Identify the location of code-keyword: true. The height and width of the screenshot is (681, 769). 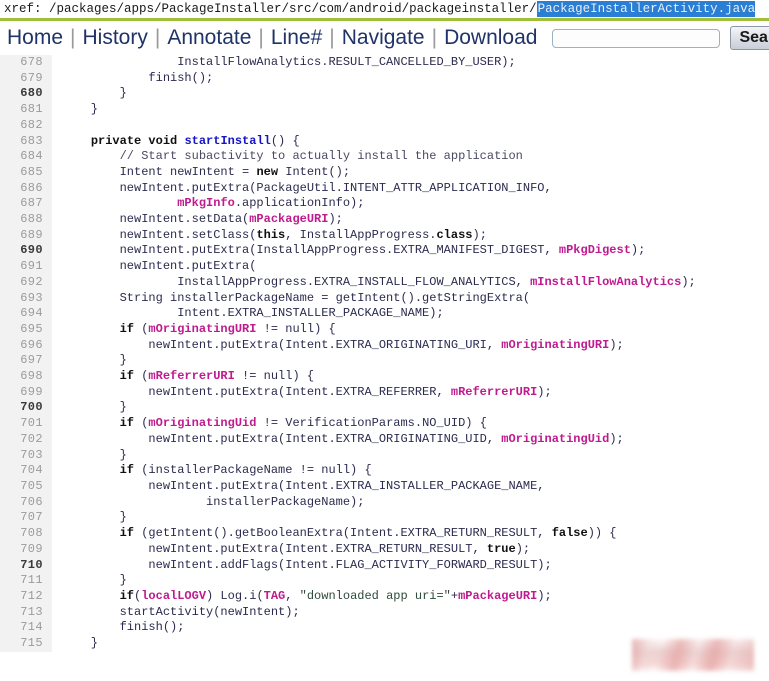
(501, 548).